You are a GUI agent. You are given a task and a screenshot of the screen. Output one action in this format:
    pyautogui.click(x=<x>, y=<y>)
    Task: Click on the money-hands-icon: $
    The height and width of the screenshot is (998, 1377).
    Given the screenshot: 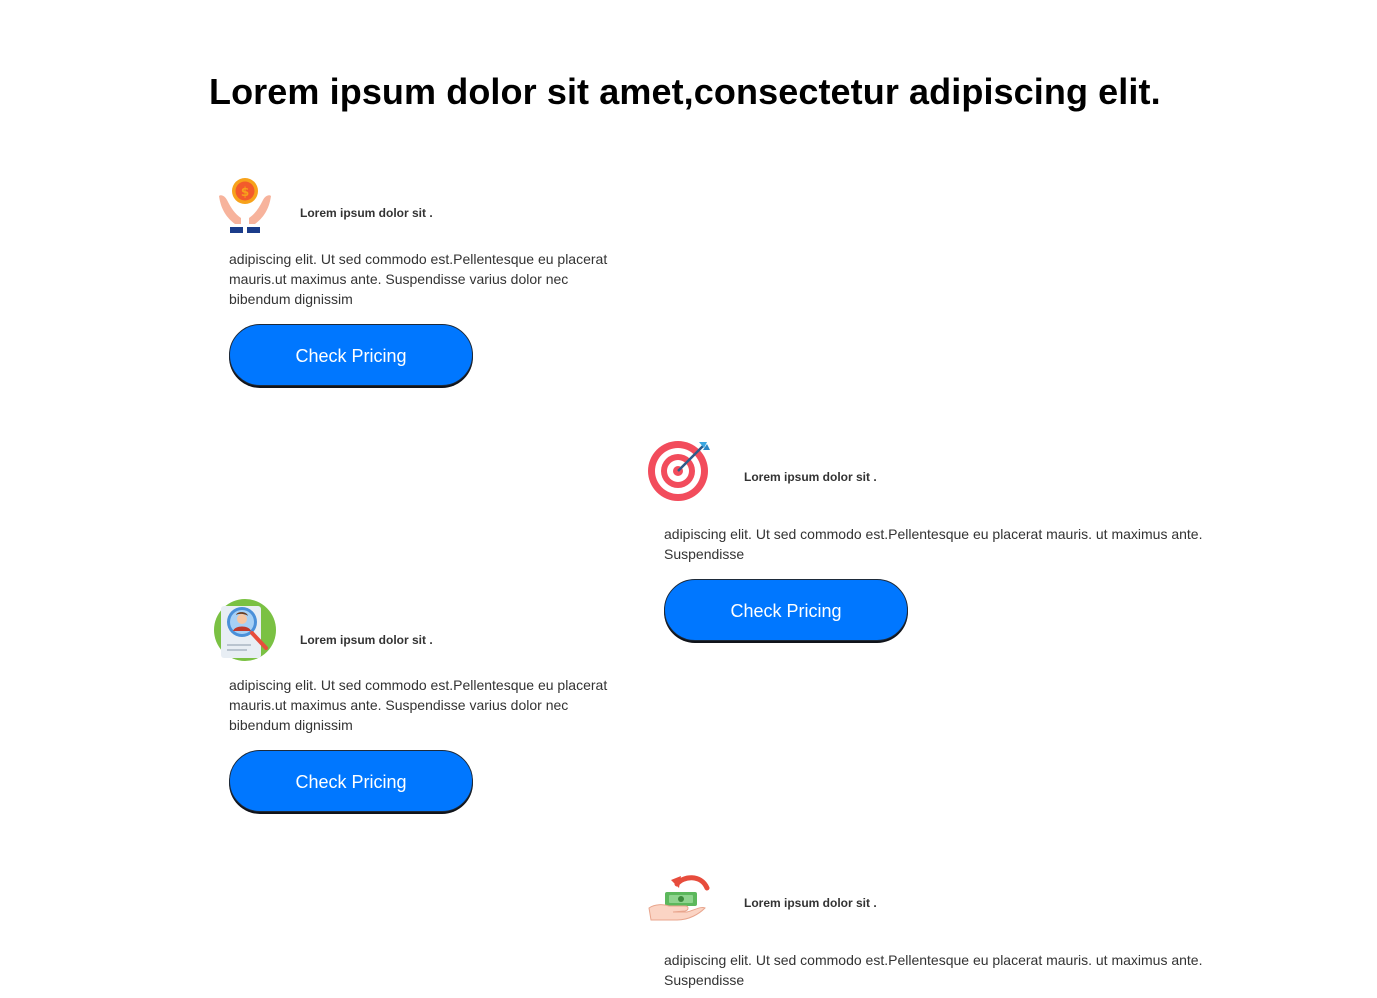 What is the action you would take?
    pyautogui.click(x=245, y=206)
    